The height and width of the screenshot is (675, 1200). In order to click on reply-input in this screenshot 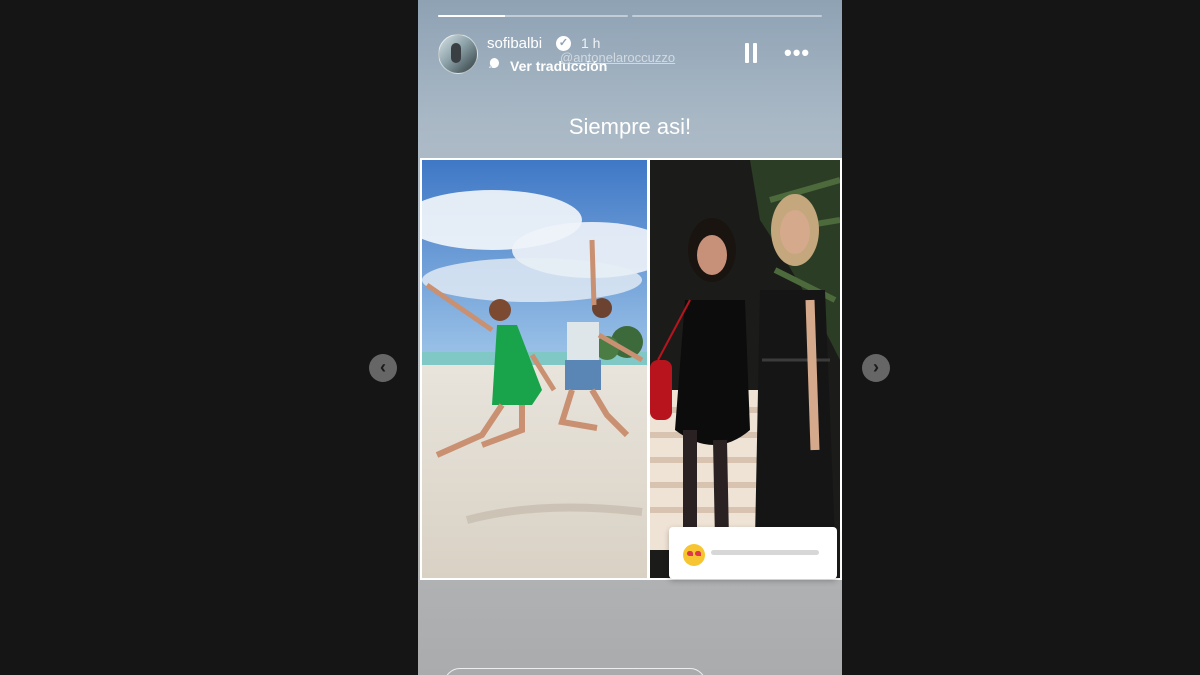, I will do `click(575, 671)`.